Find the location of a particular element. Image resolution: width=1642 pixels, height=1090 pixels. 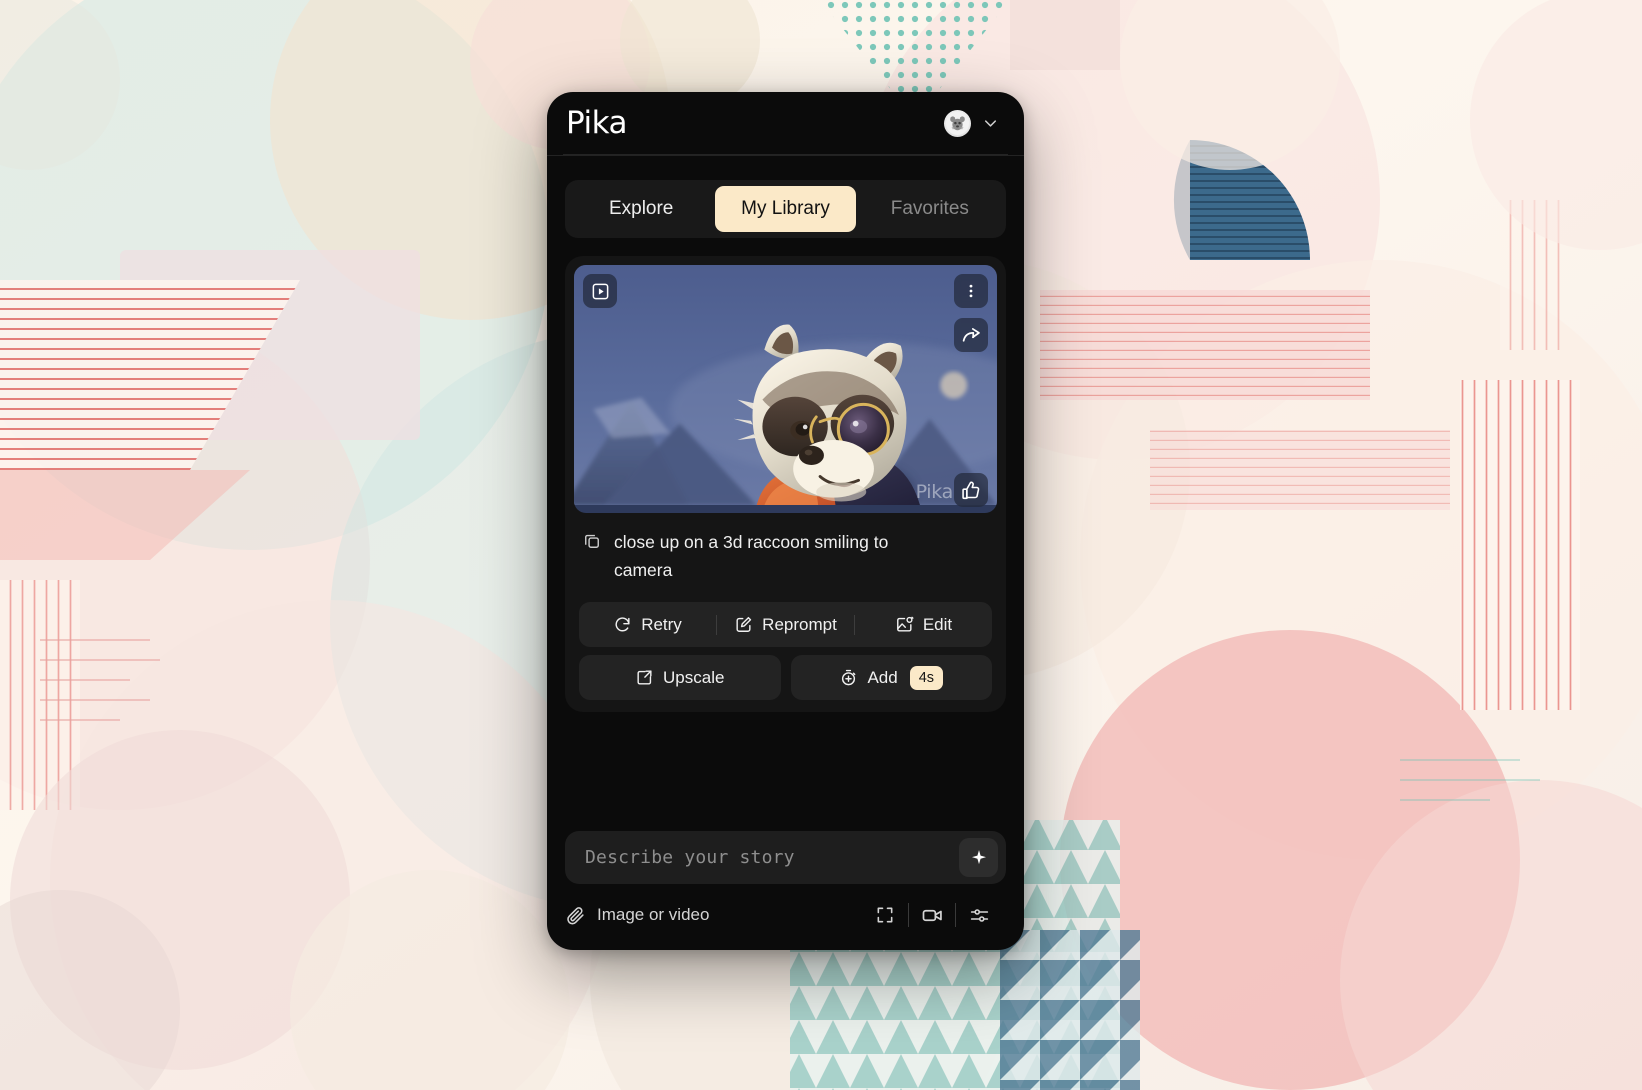

video-mode-button is located at coordinates (932, 915).